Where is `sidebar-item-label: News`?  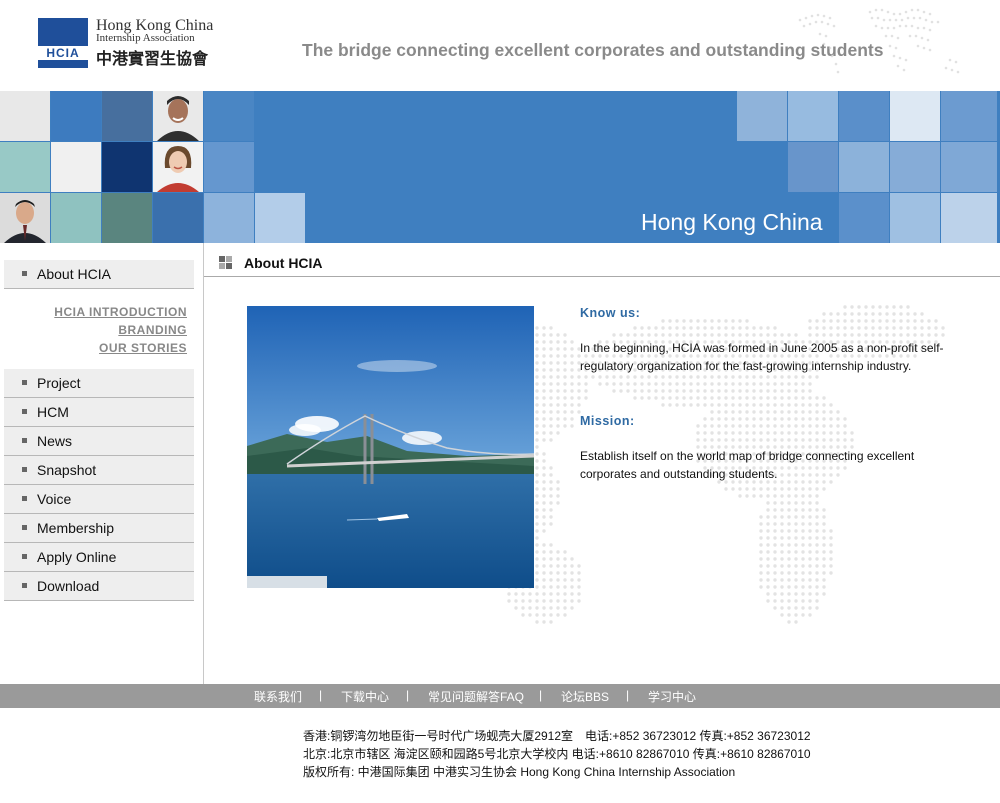 sidebar-item-label: News is located at coordinates (55, 441).